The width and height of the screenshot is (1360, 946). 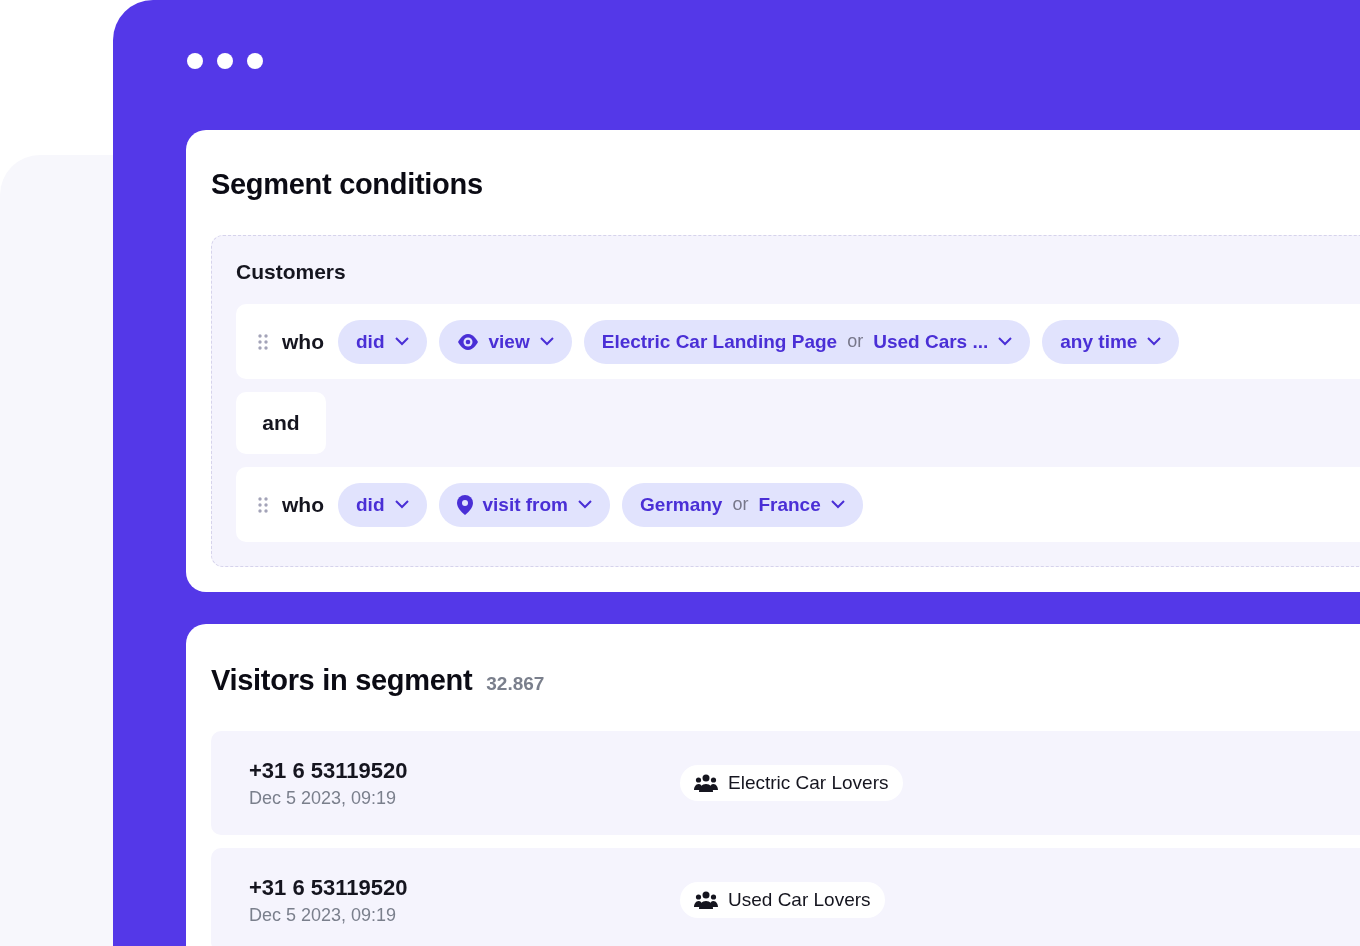 I want to click on dropdown-chip: any time, so click(x=1111, y=341).